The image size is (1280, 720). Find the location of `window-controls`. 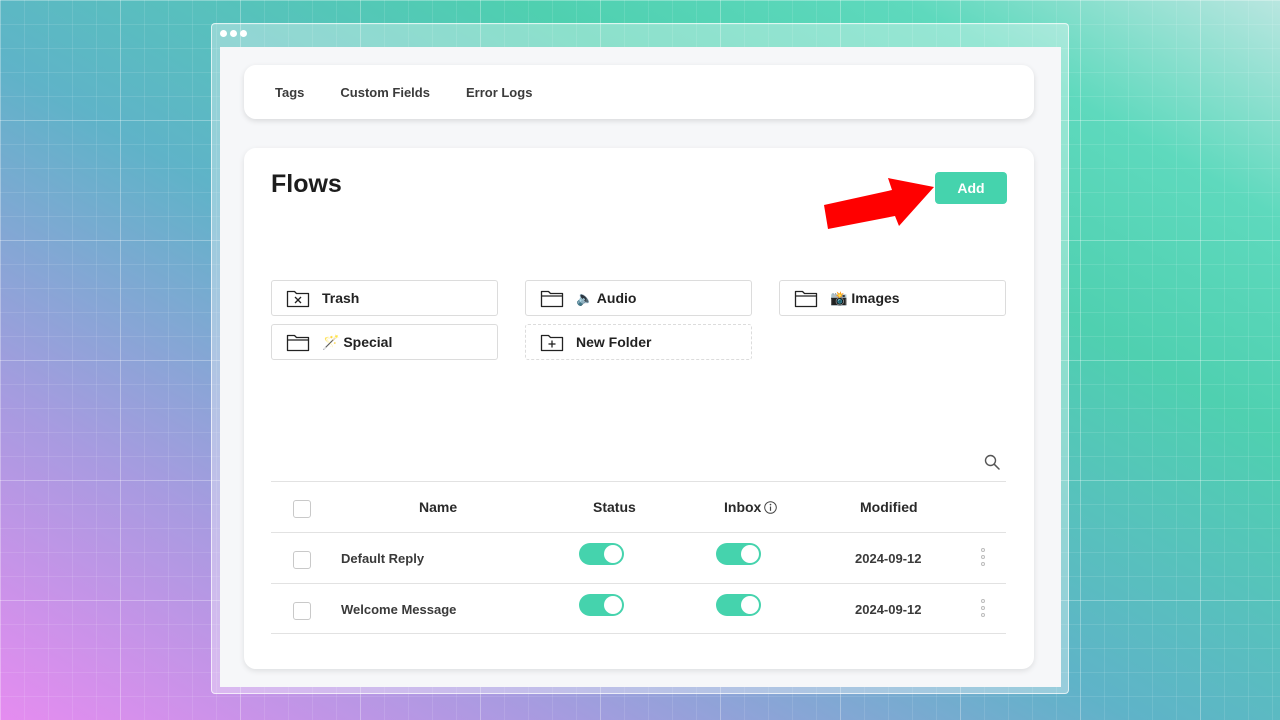

window-controls is located at coordinates (233, 33).